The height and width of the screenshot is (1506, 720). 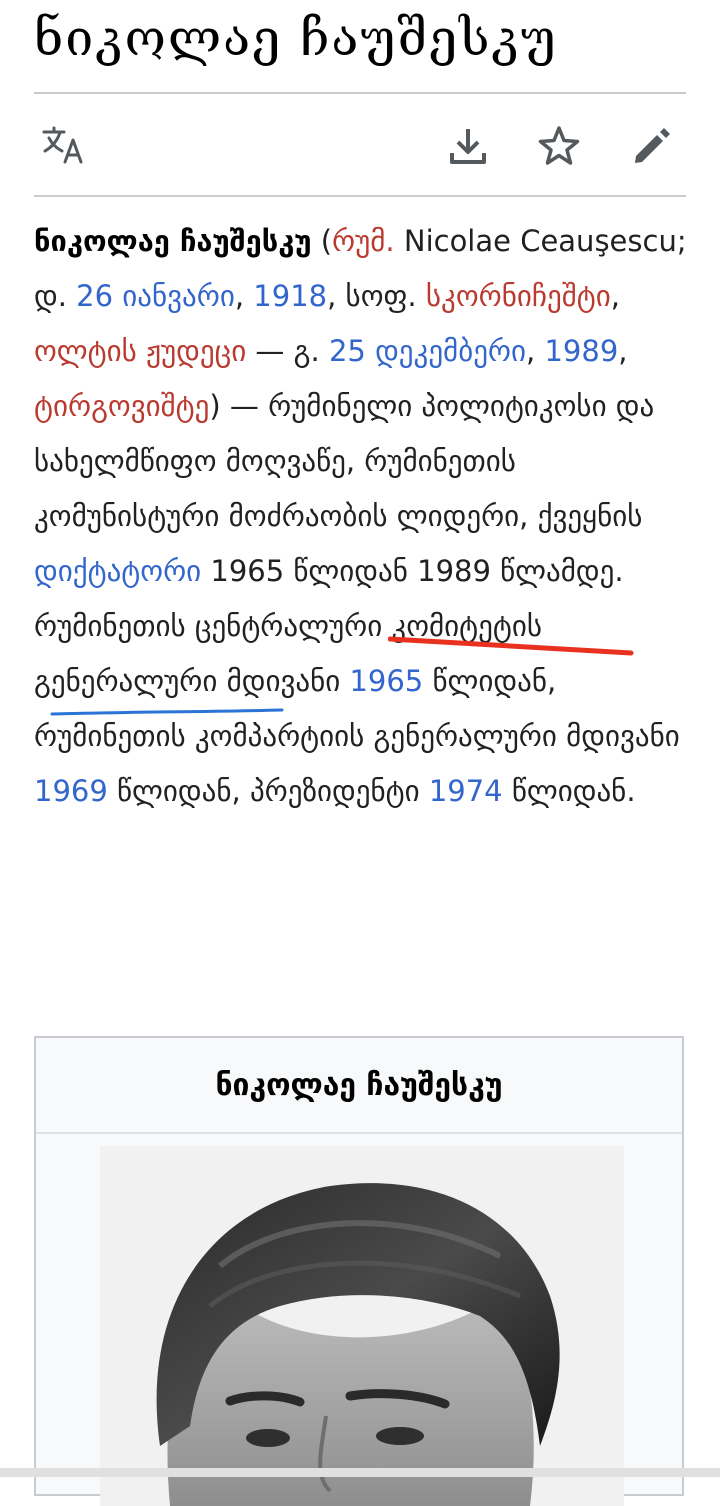 What do you see at coordinates (360, 93) in the screenshot?
I see `title-divider` at bounding box center [360, 93].